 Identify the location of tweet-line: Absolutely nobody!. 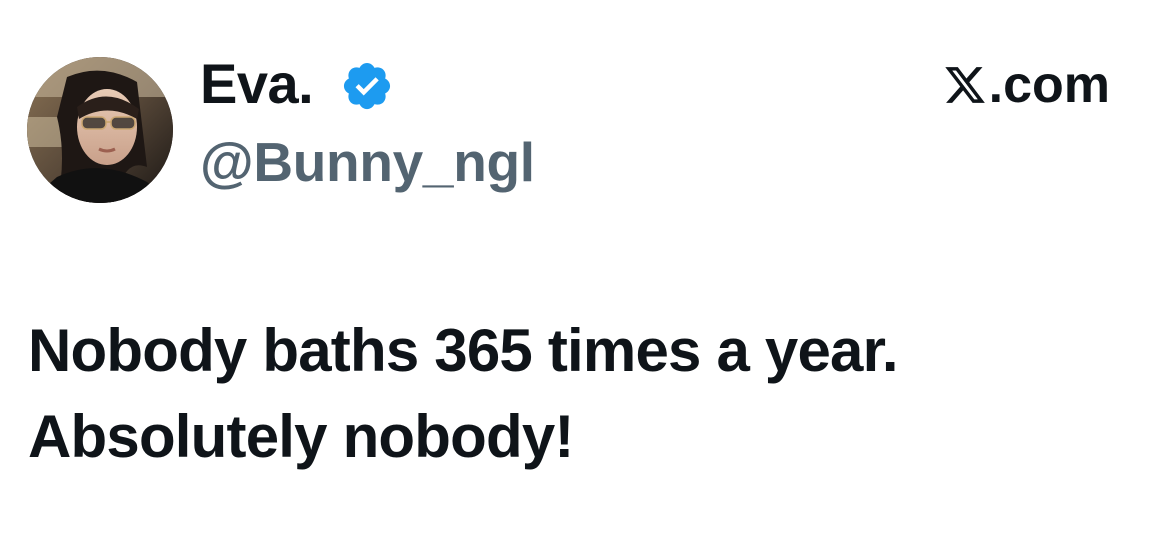
(301, 436).